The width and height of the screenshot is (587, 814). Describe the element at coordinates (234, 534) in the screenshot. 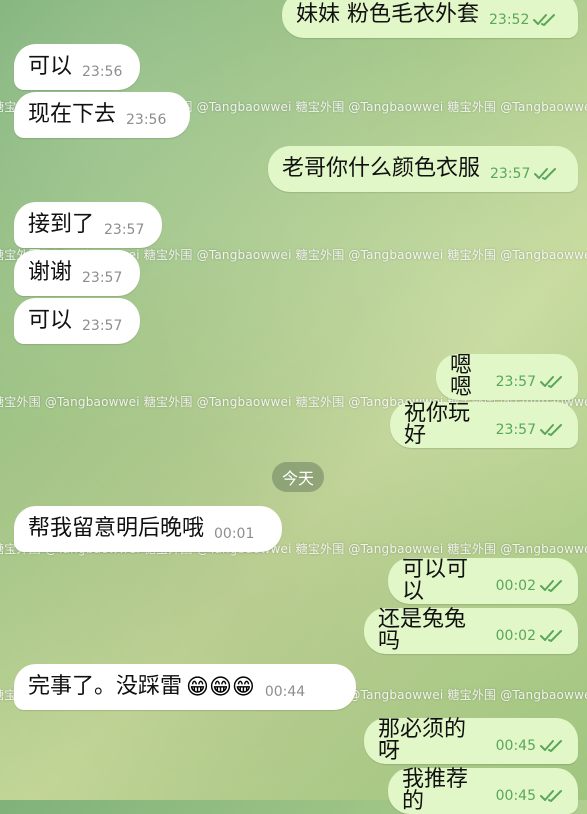

I see `message-time: 00:01` at that location.